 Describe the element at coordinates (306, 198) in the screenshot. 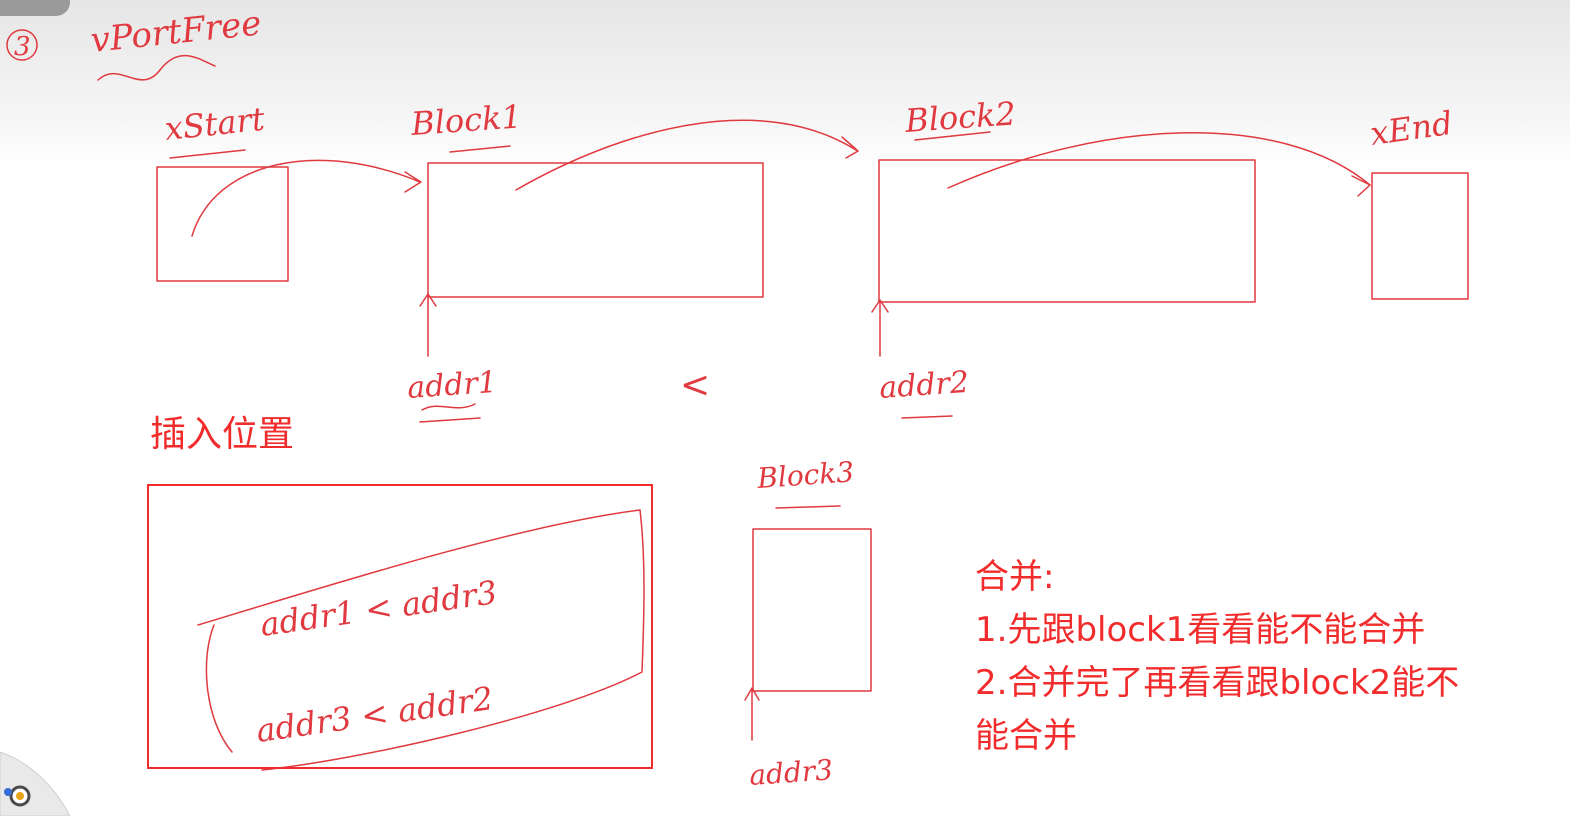

I see `arrow-xstart-to-block1` at that location.